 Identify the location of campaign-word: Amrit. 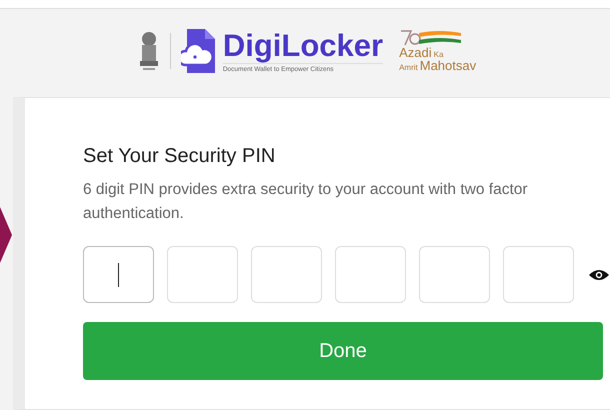
(408, 68).